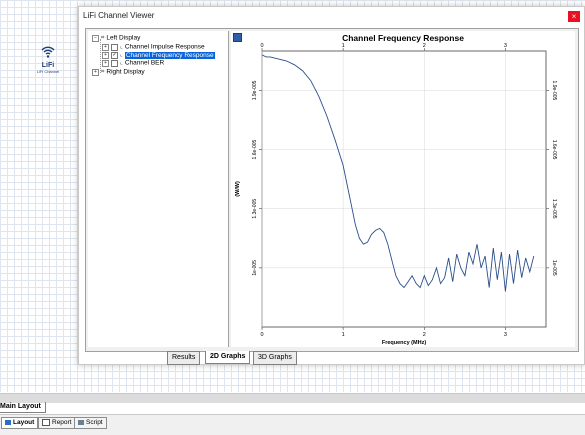  What do you see at coordinates (228, 357) in the screenshot?
I see `tab-2d-graphs: 2D Graphs` at bounding box center [228, 357].